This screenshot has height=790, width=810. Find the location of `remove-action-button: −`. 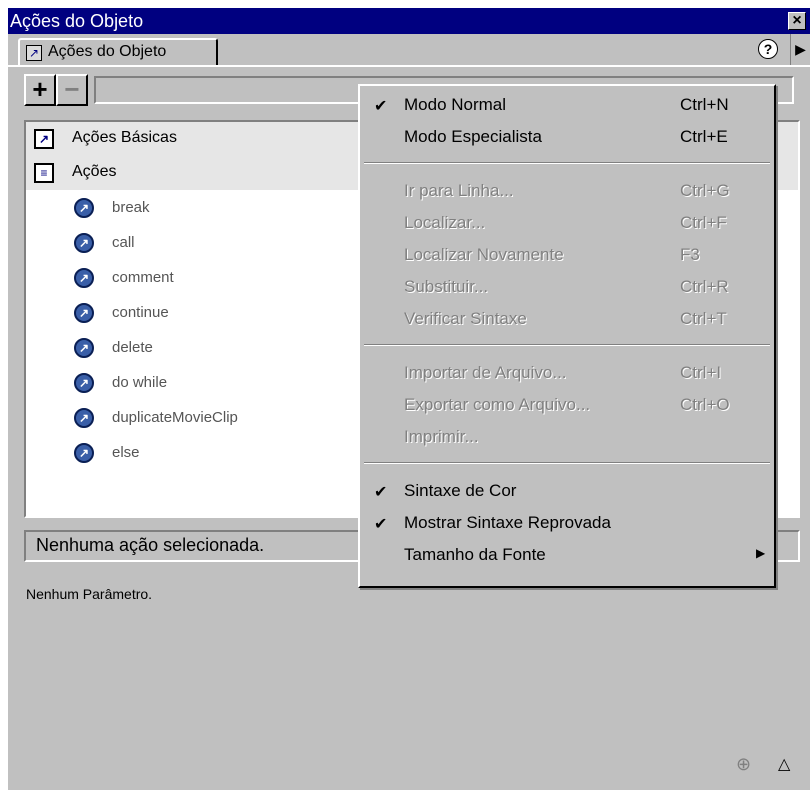

remove-action-button: − is located at coordinates (72, 90).